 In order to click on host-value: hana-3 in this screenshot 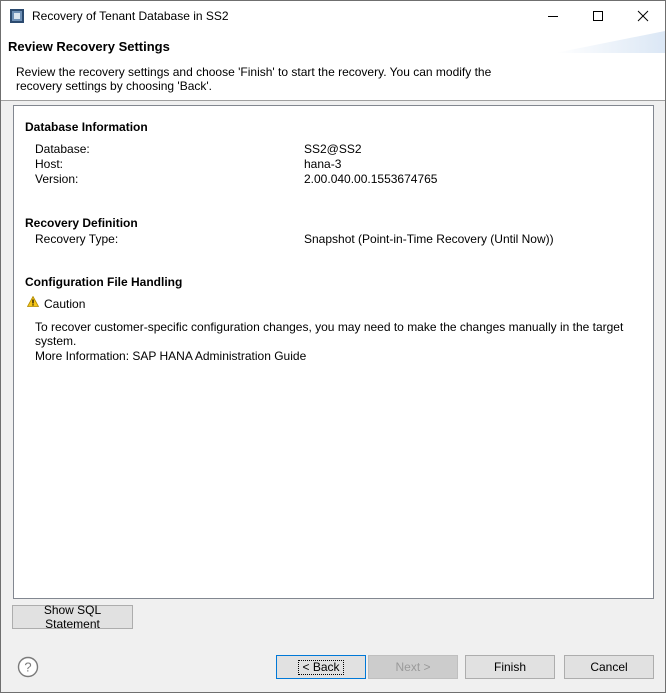, I will do `click(323, 164)`.